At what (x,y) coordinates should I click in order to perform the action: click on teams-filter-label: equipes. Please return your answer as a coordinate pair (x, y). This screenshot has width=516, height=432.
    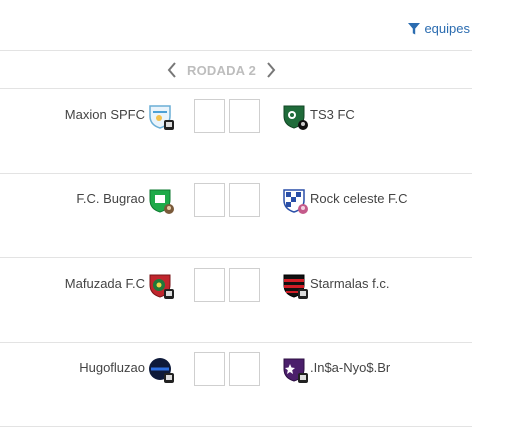
    Looking at the image, I should click on (447, 28).